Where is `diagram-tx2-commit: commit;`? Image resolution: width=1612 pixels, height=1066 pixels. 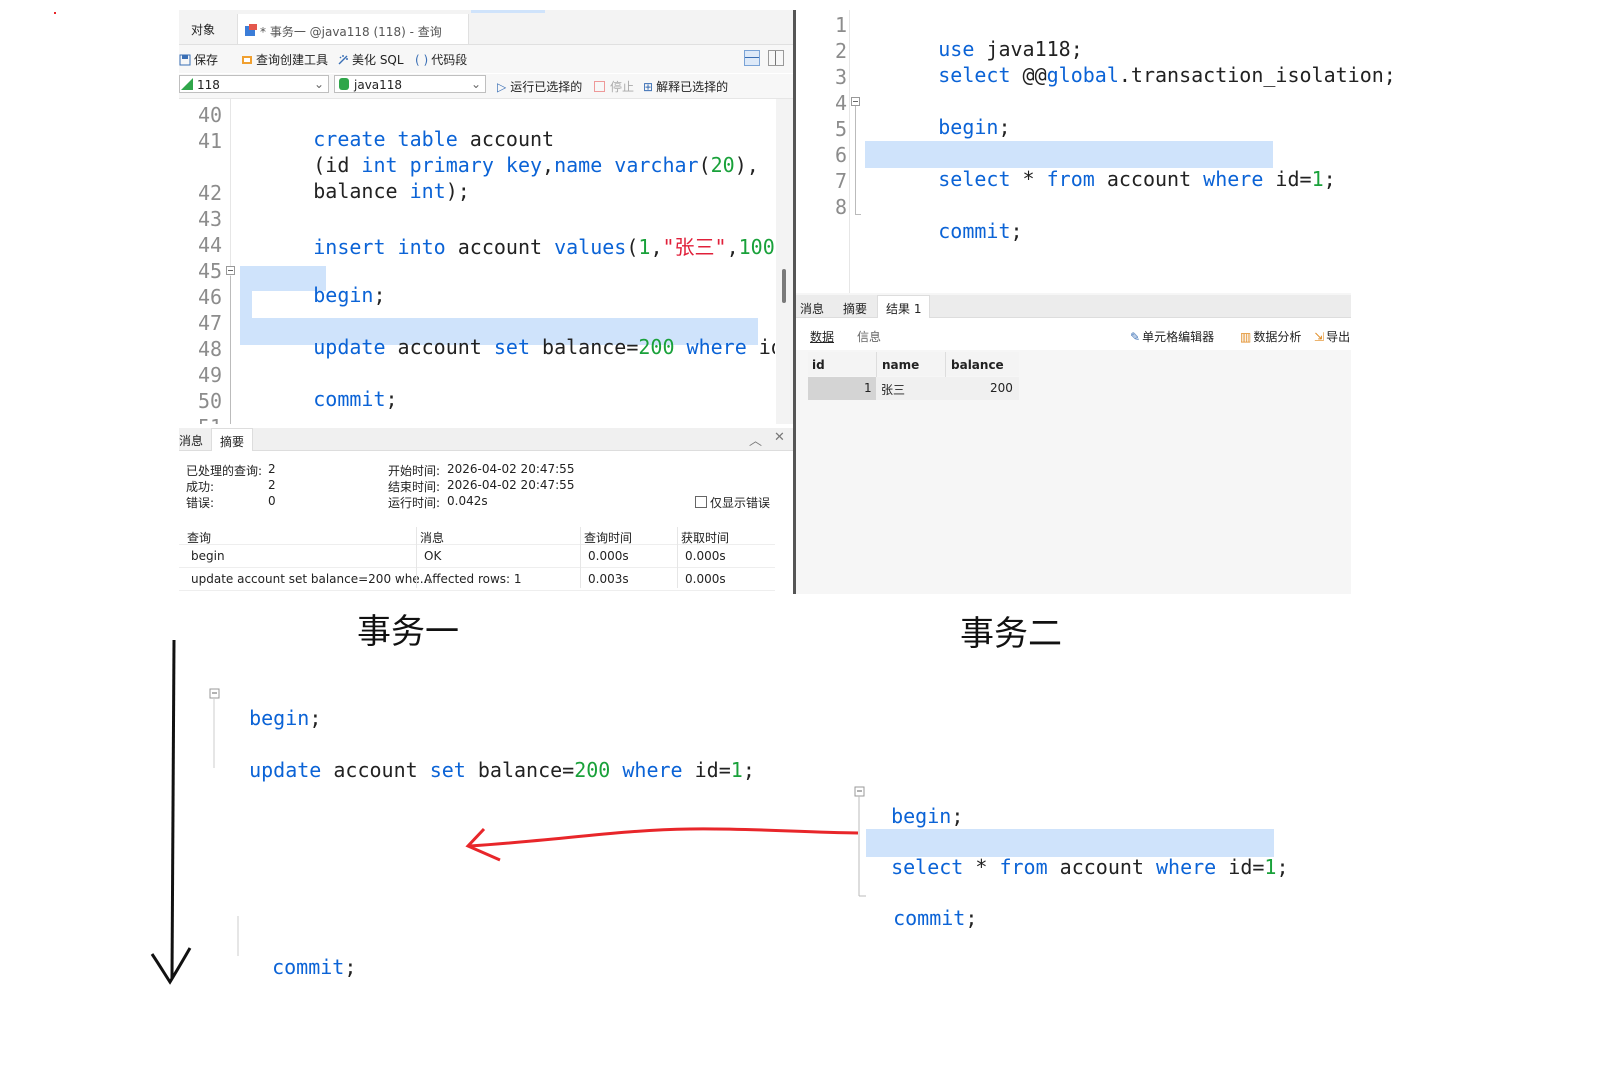 diagram-tx2-commit: commit; is located at coordinates (935, 918).